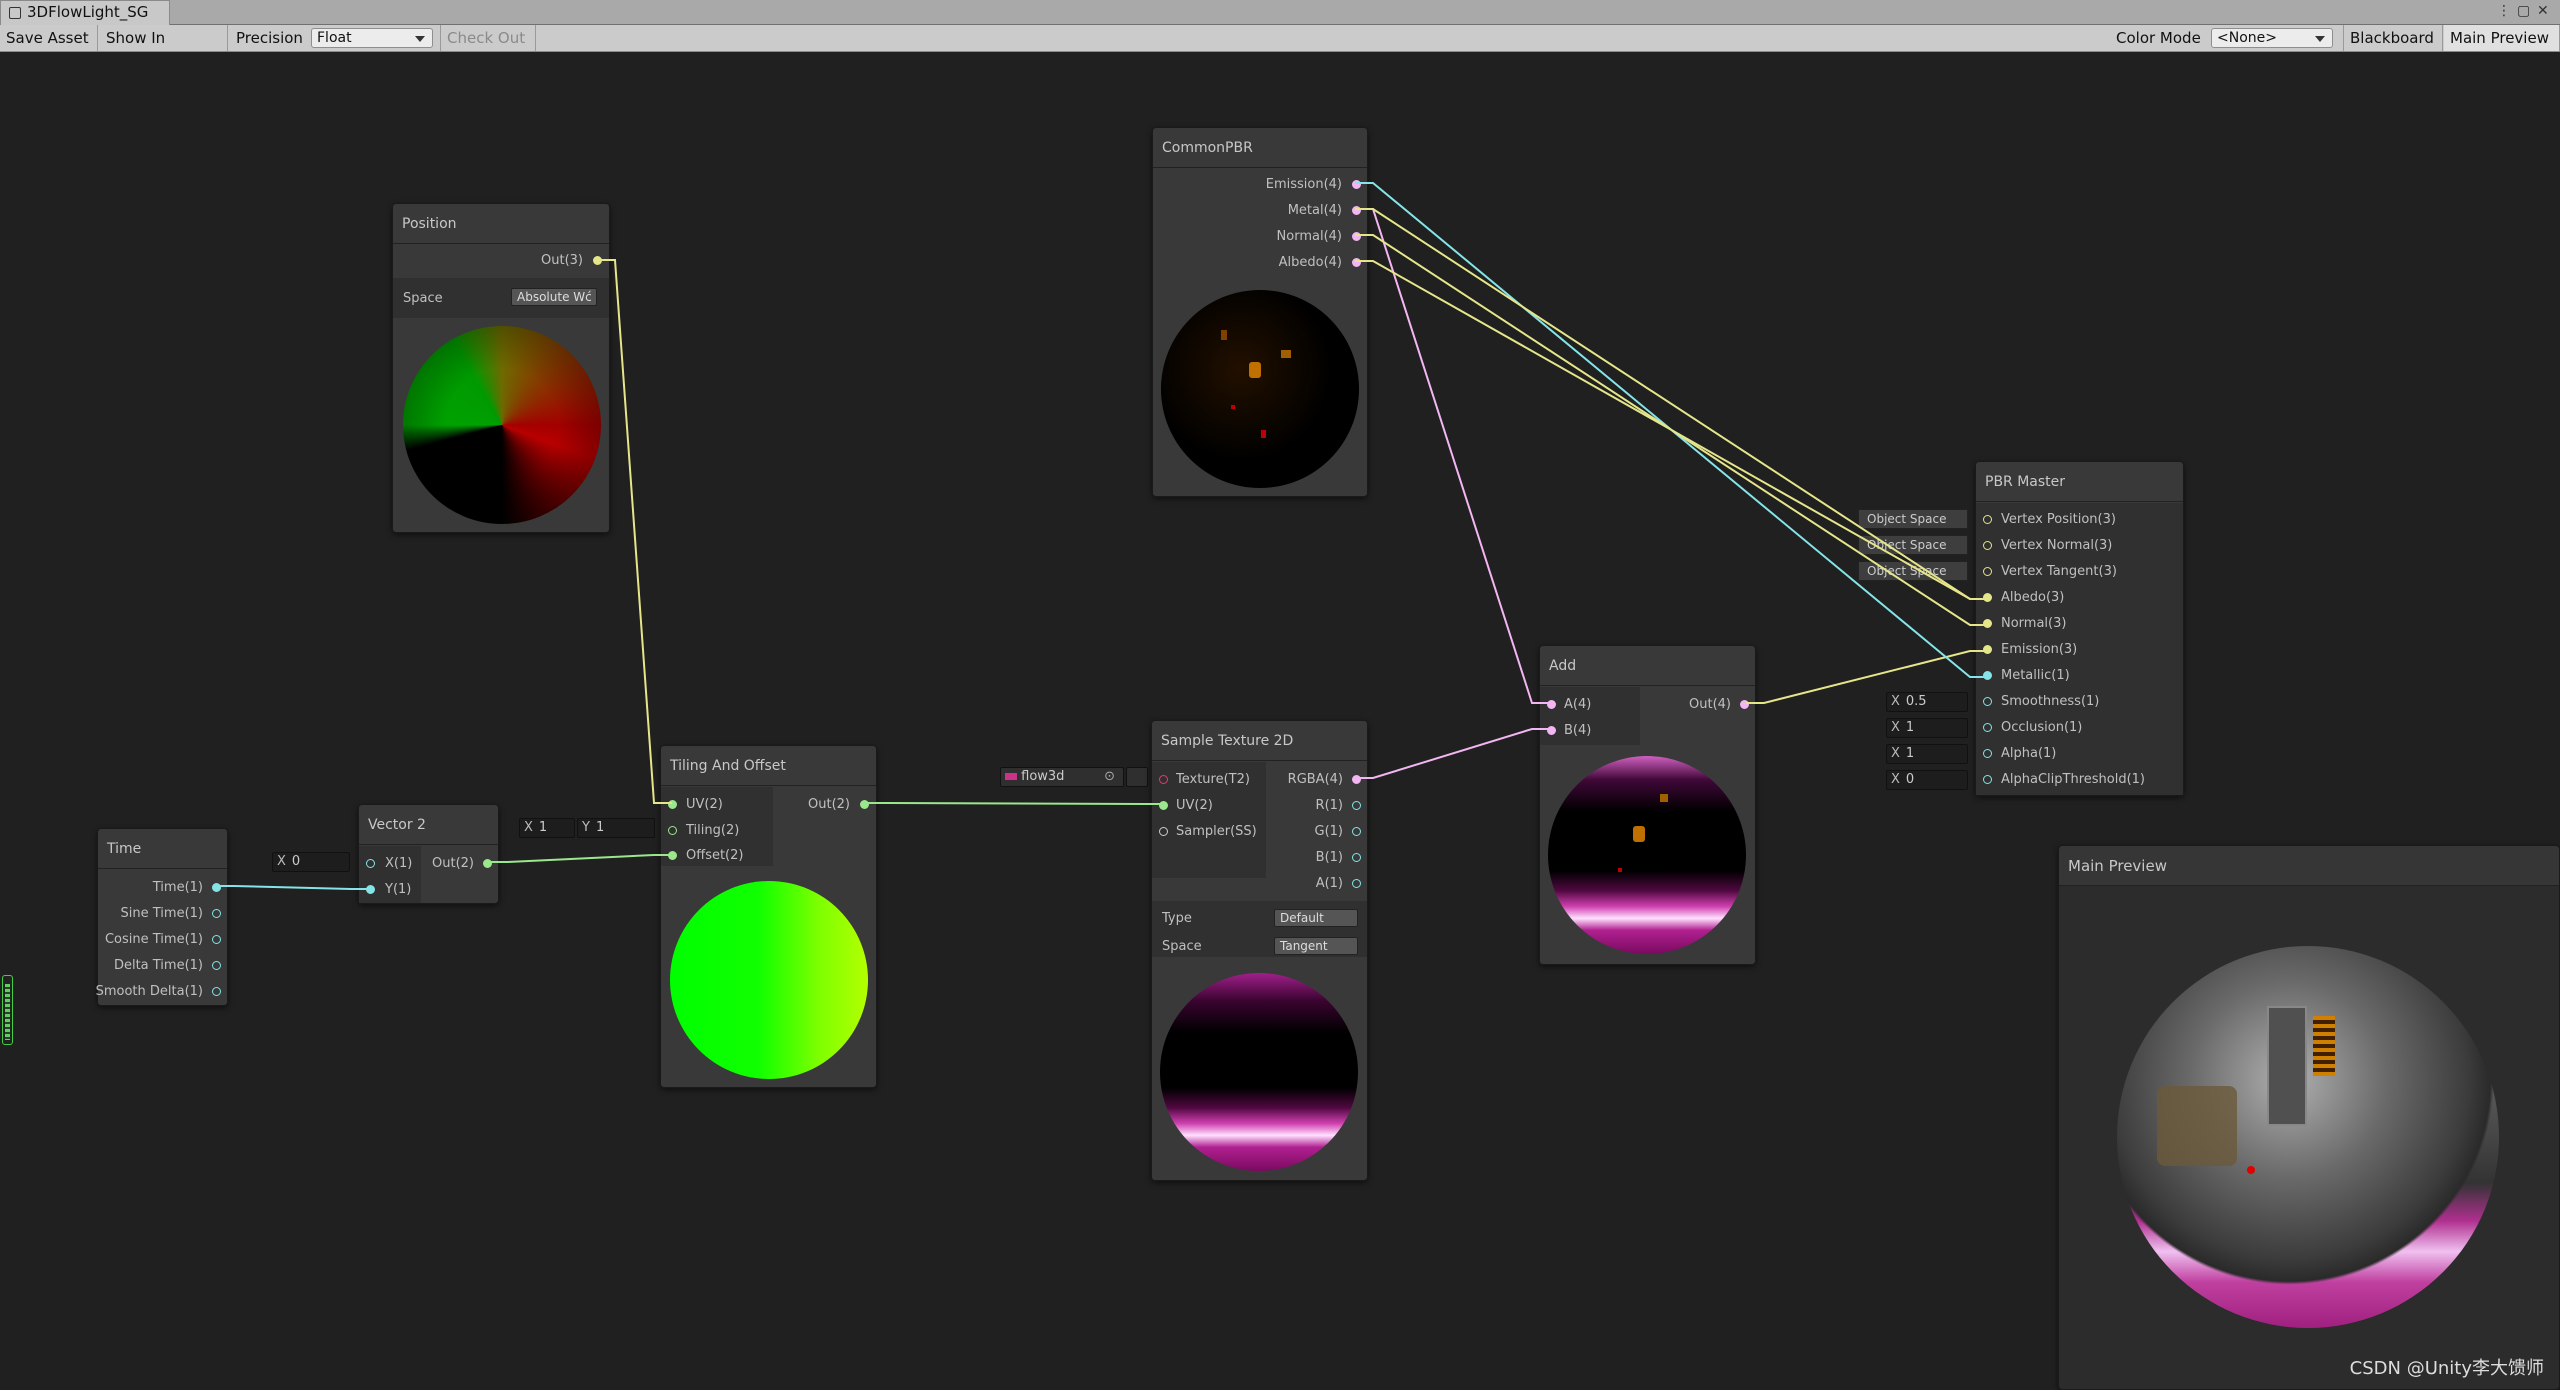  What do you see at coordinates (2502, 38) in the screenshot?
I see `main-preview-toggle: Main Preview` at bounding box center [2502, 38].